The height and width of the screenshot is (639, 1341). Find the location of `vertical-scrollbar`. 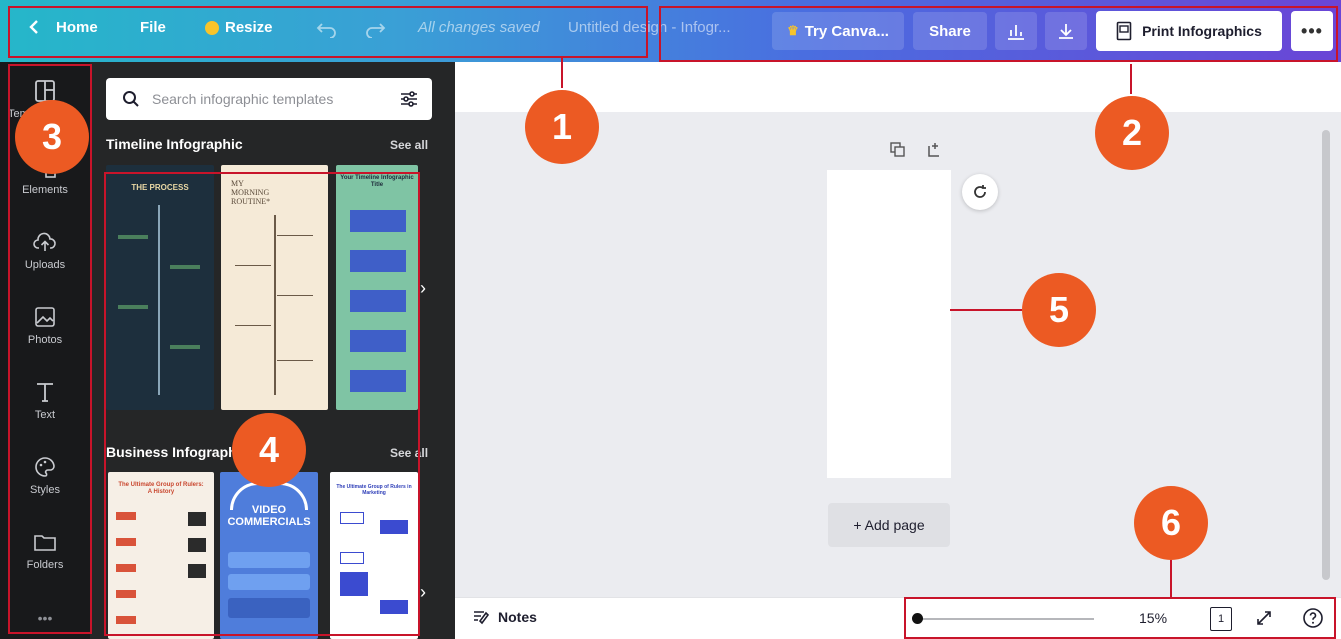

vertical-scrollbar is located at coordinates (1326, 355).